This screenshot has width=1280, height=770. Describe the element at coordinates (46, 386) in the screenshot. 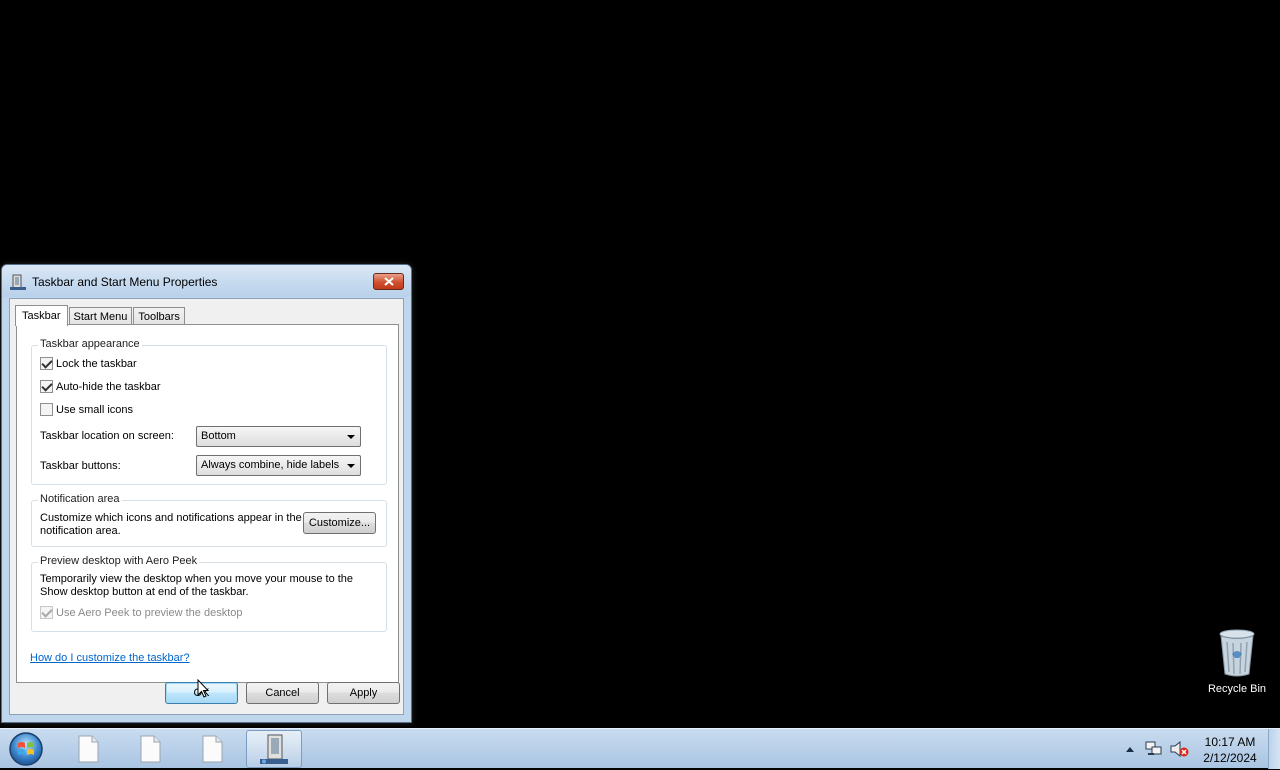

I see `autohide-taskbar-check` at that location.